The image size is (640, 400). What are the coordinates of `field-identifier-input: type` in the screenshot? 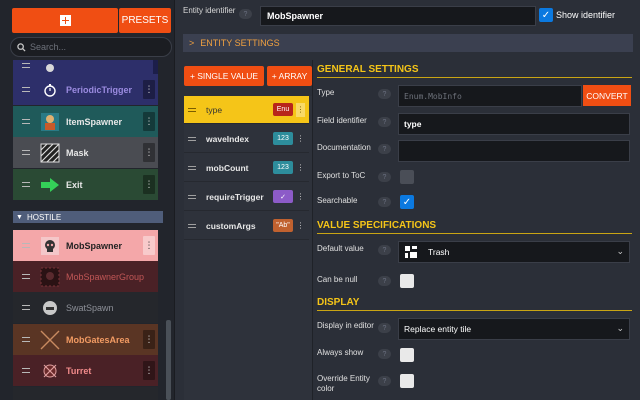 It's located at (514, 124).